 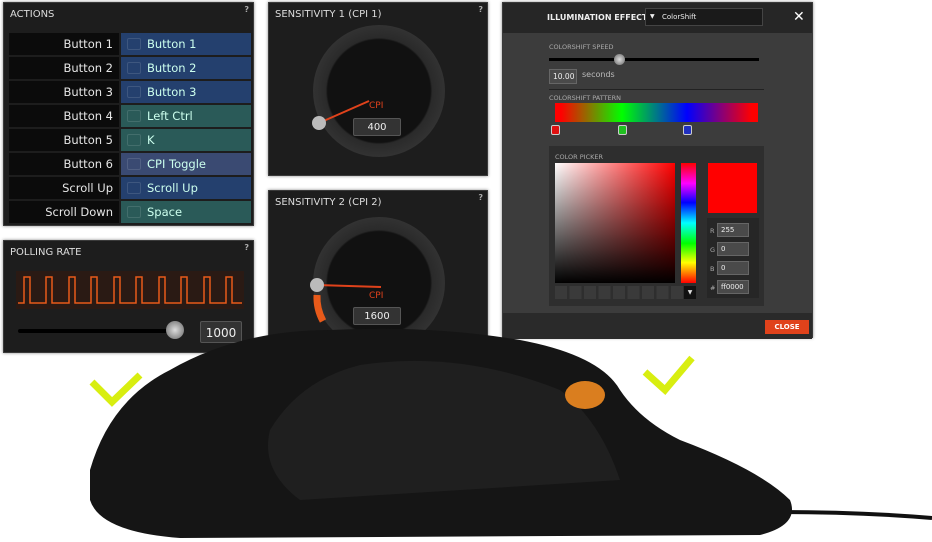 What do you see at coordinates (668, 375) in the screenshot?
I see `check-icon` at bounding box center [668, 375].